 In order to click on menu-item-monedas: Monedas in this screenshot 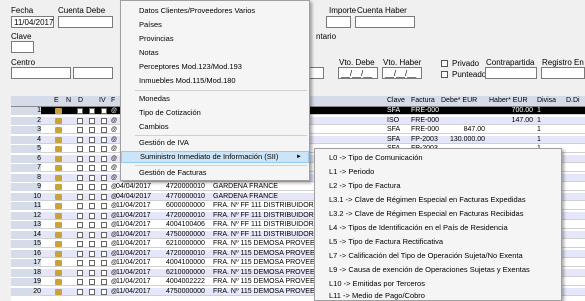, I will do `click(215, 99)`.